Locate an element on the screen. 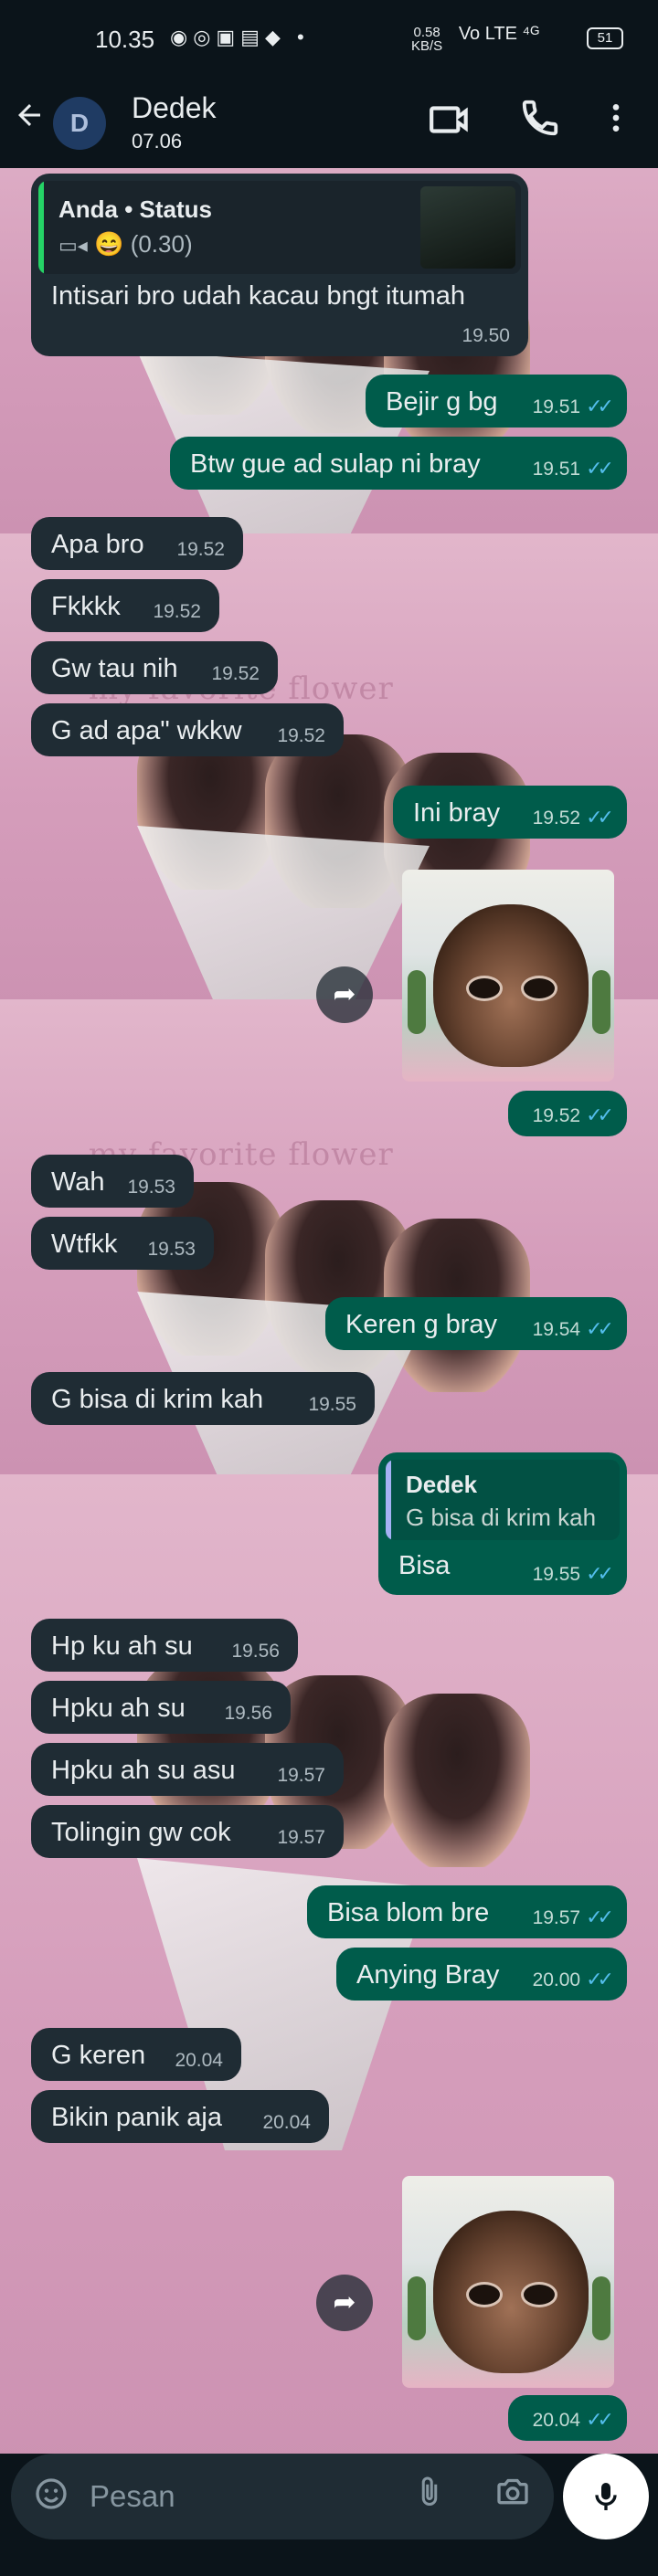  message-text: Gw tau nih is located at coordinates (114, 669).